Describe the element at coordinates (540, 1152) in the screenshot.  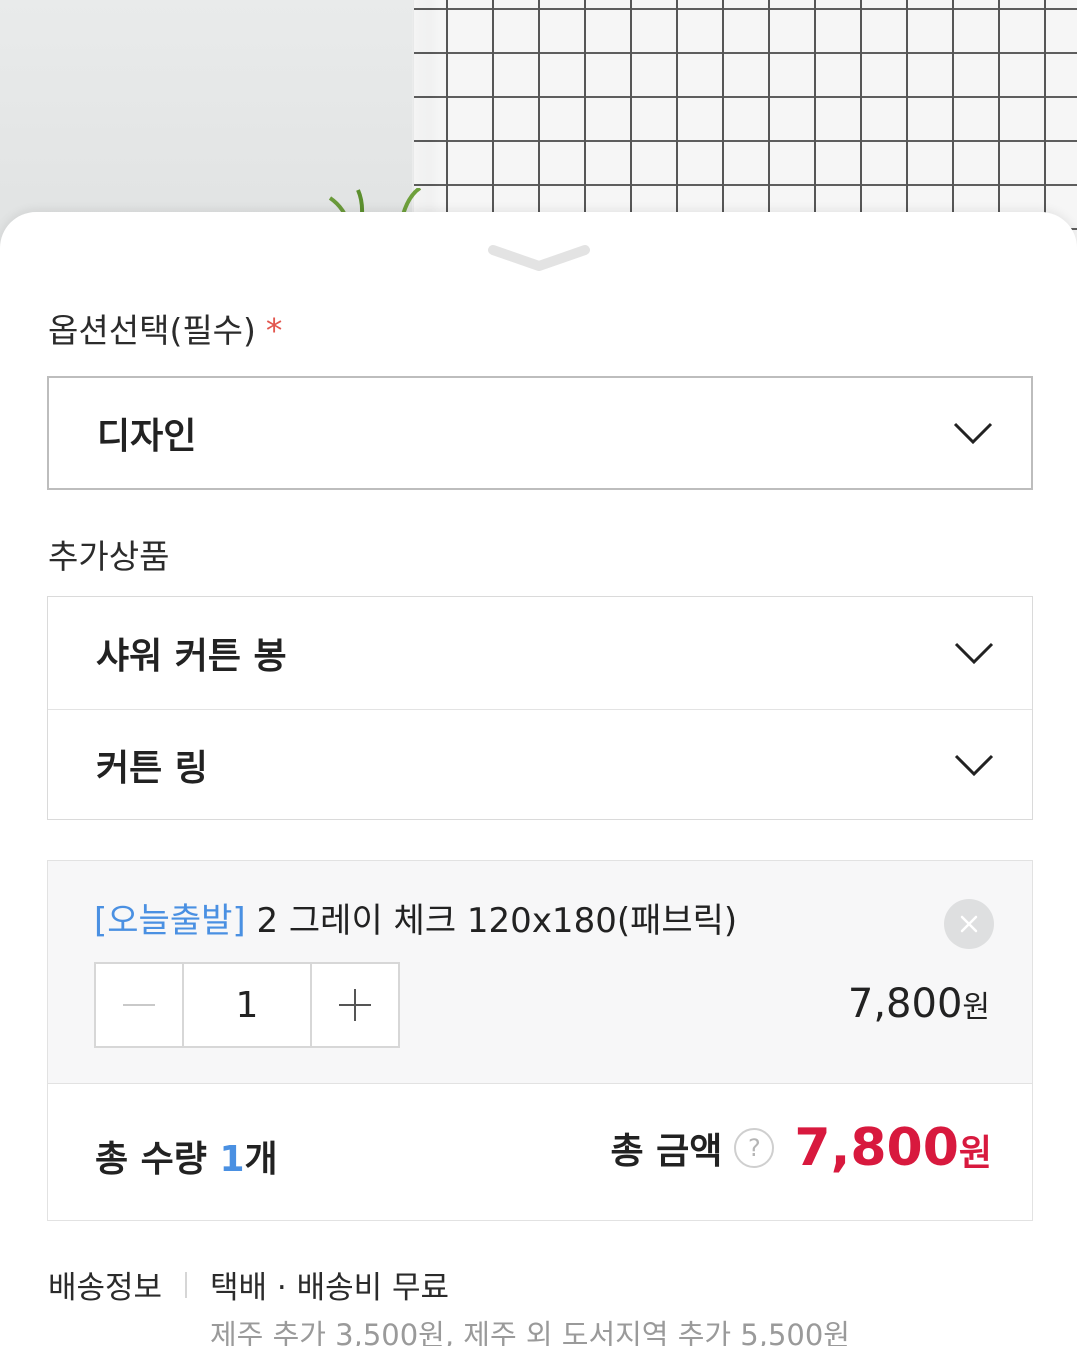
I see `total-summary: 총 수량 1개 총 금액 ? 7,800원` at that location.